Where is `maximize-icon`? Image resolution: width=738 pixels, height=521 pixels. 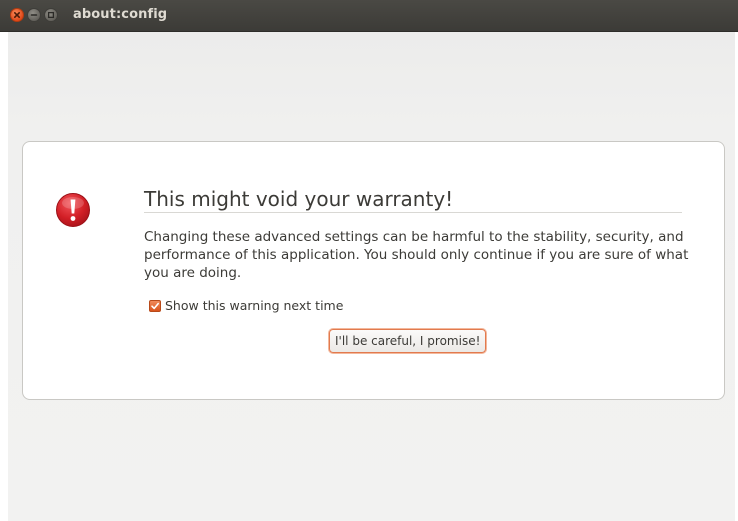 maximize-icon is located at coordinates (51, 15).